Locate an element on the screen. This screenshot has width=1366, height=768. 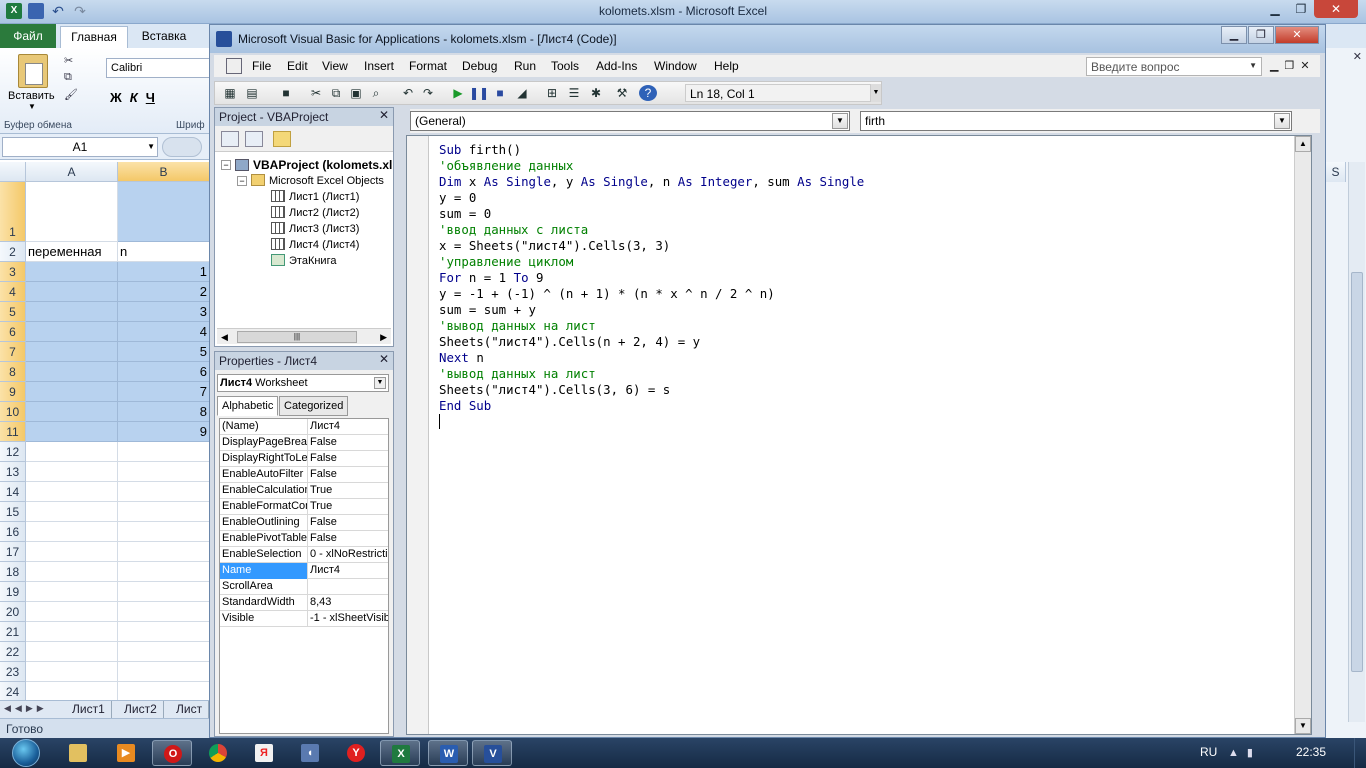
view-object-icon is located at coordinates (254, 139).